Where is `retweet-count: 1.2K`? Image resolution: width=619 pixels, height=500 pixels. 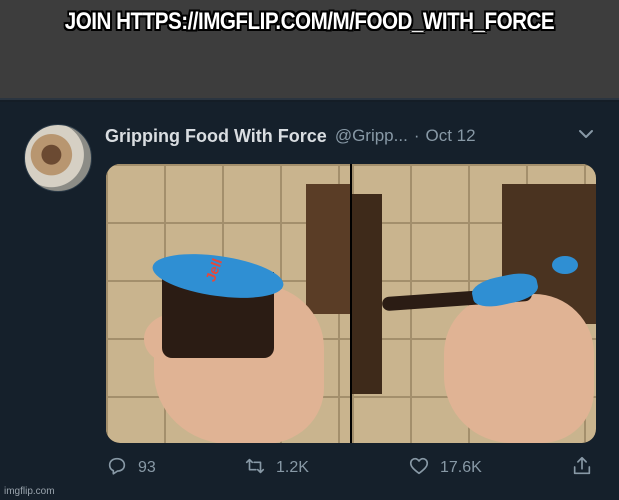 retweet-count: 1.2K is located at coordinates (292, 467).